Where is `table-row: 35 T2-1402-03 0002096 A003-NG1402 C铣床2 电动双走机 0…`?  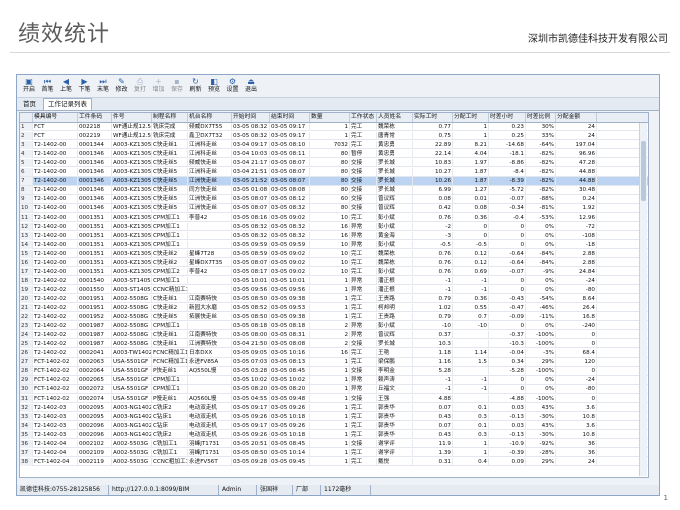
table-row: 35 T2-1402-03 0002096 A003-NG1402 C铣床2 电动双走机 0… is located at coordinates (334, 434).